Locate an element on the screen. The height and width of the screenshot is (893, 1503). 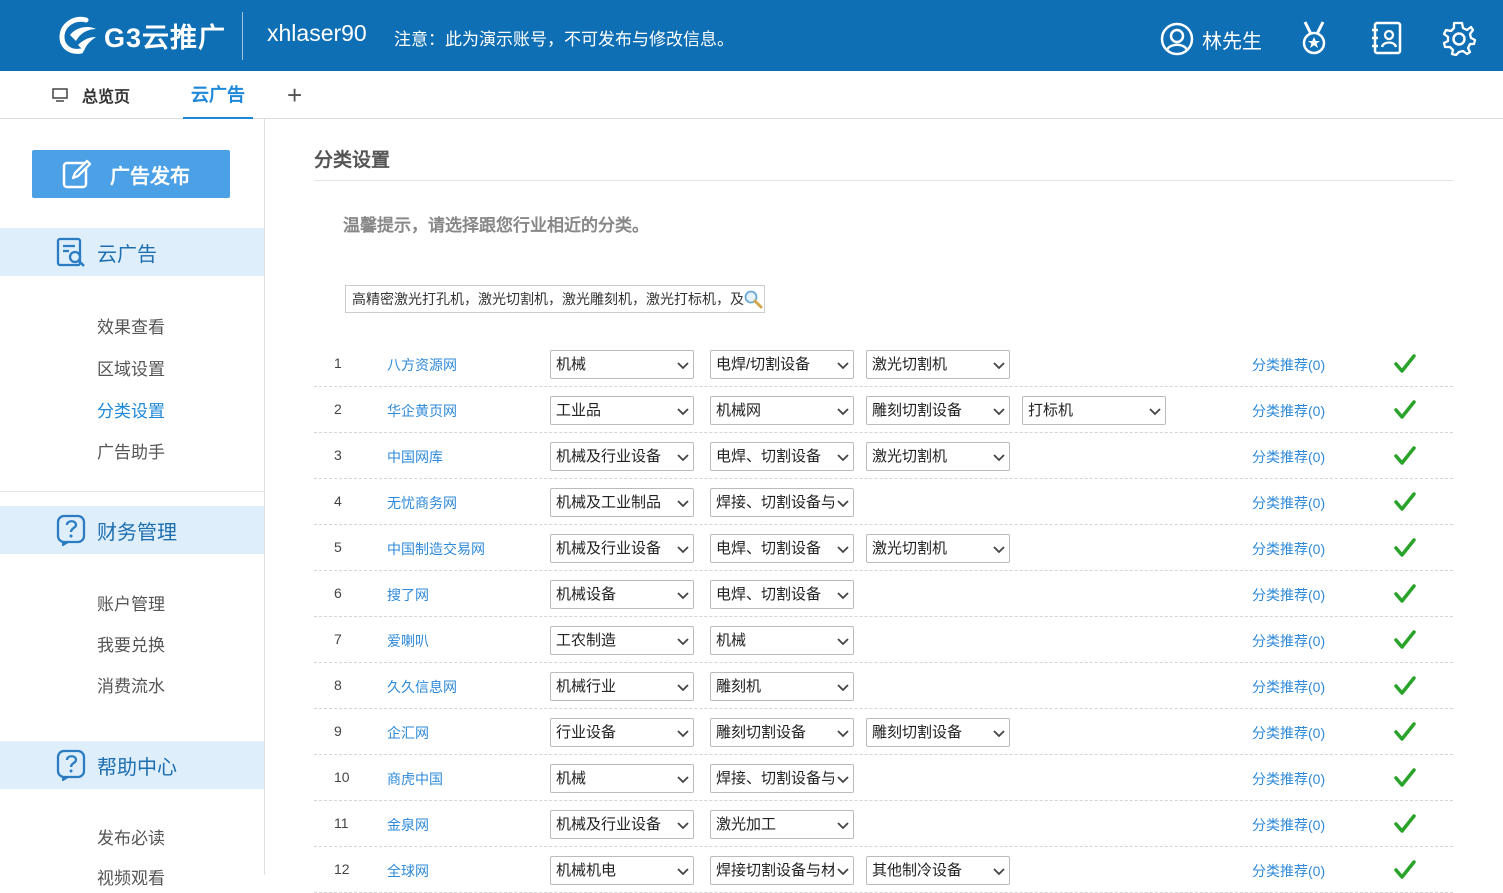
tab-bar: 总览页 云广告 + is located at coordinates (751, 95).